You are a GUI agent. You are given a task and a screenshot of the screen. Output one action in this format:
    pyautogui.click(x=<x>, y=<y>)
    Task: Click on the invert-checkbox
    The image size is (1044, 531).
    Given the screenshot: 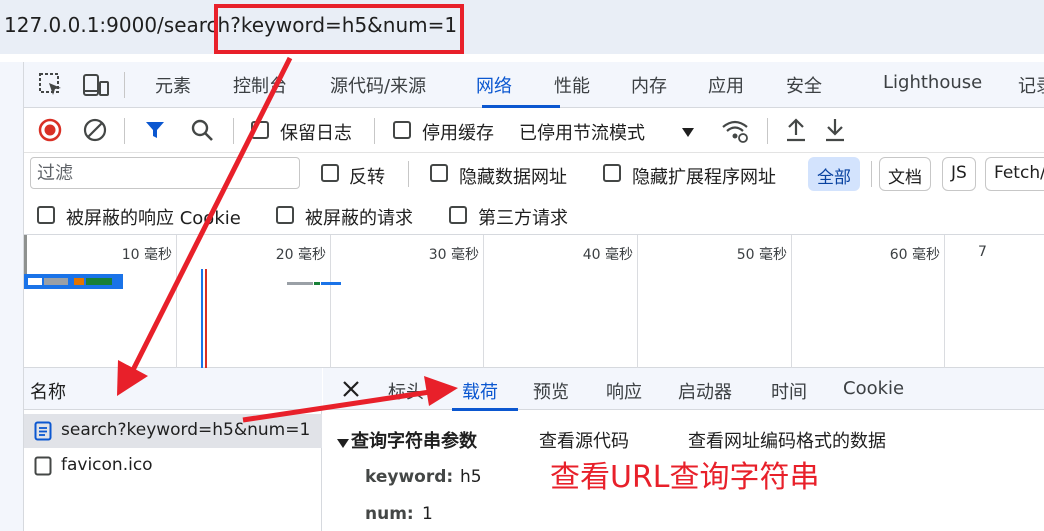 What is the action you would take?
    pyautogui.click(x=330, y=173)
    